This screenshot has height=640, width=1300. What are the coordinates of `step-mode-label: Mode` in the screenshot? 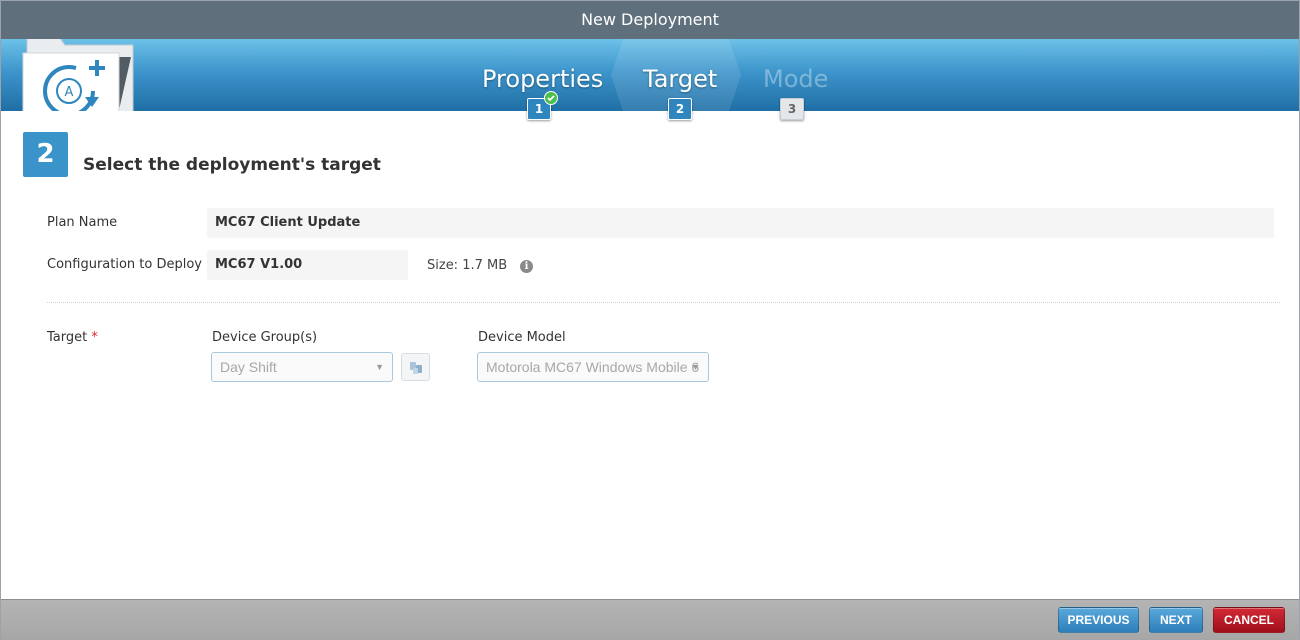 It's located at (796, 79).